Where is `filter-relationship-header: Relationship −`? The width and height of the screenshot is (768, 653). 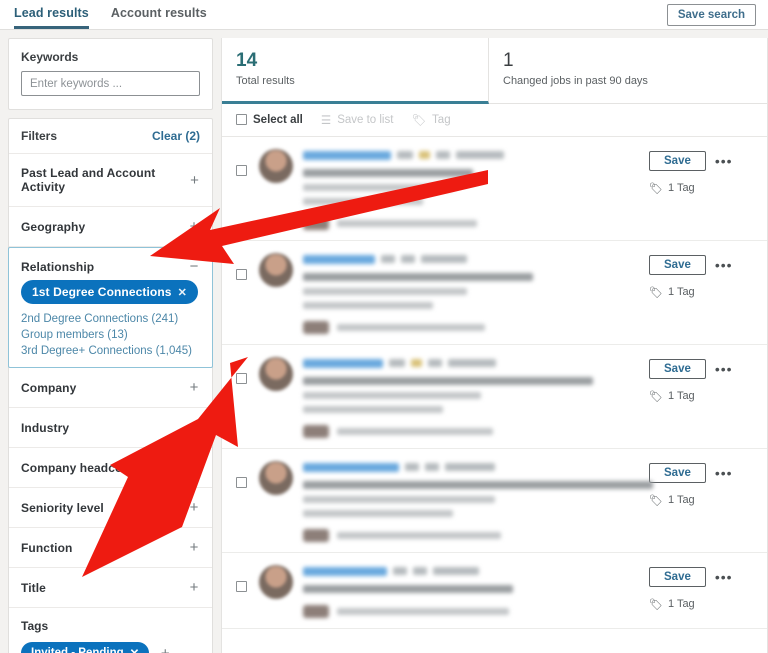
filter-relationship-header: Relationship − is located at coordinates (110, 264).